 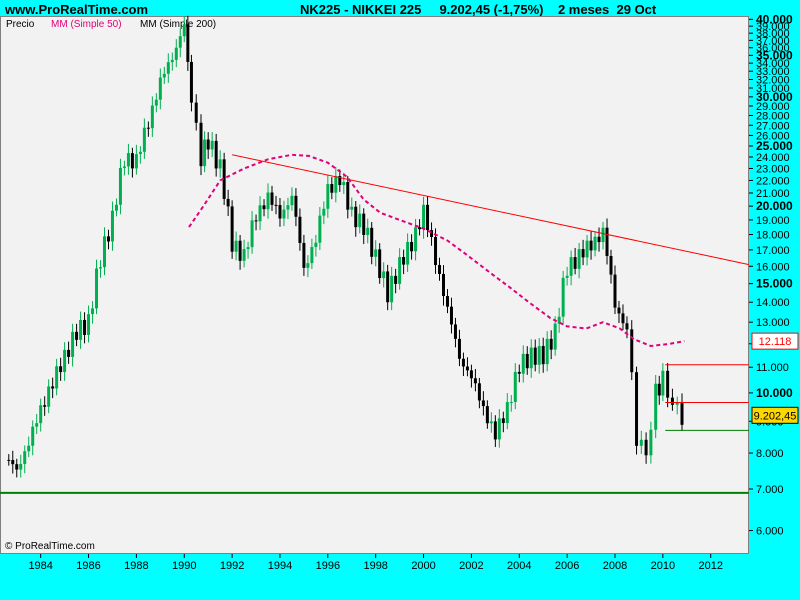 I want to click on y-tick-label: 14.000, so click(x=773, y=303).